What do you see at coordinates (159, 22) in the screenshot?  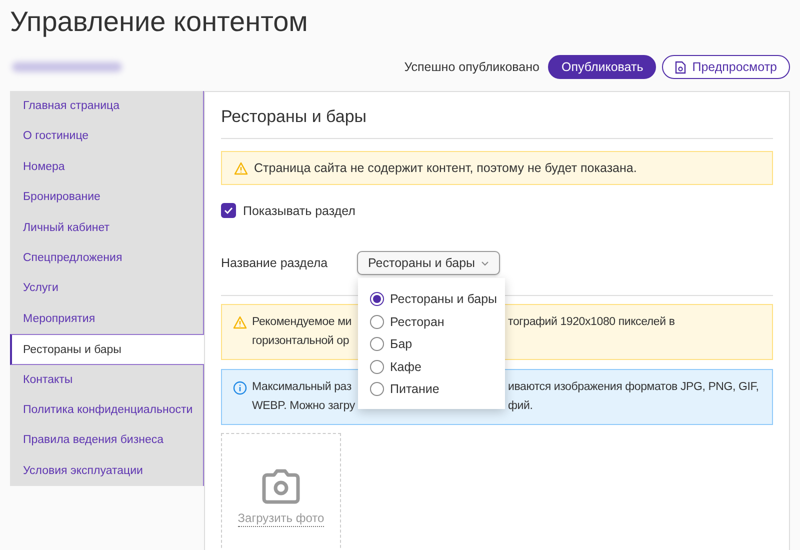 I see `page-title: Управление контентом` at bounding box center [159, 22].